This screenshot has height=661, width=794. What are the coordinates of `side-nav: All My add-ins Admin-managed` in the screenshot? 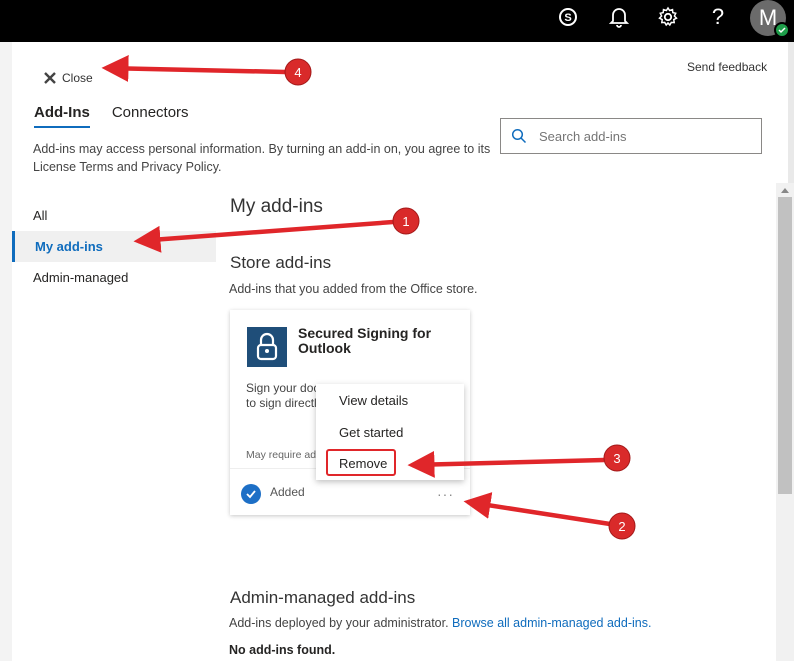 It's located at (114, 246).